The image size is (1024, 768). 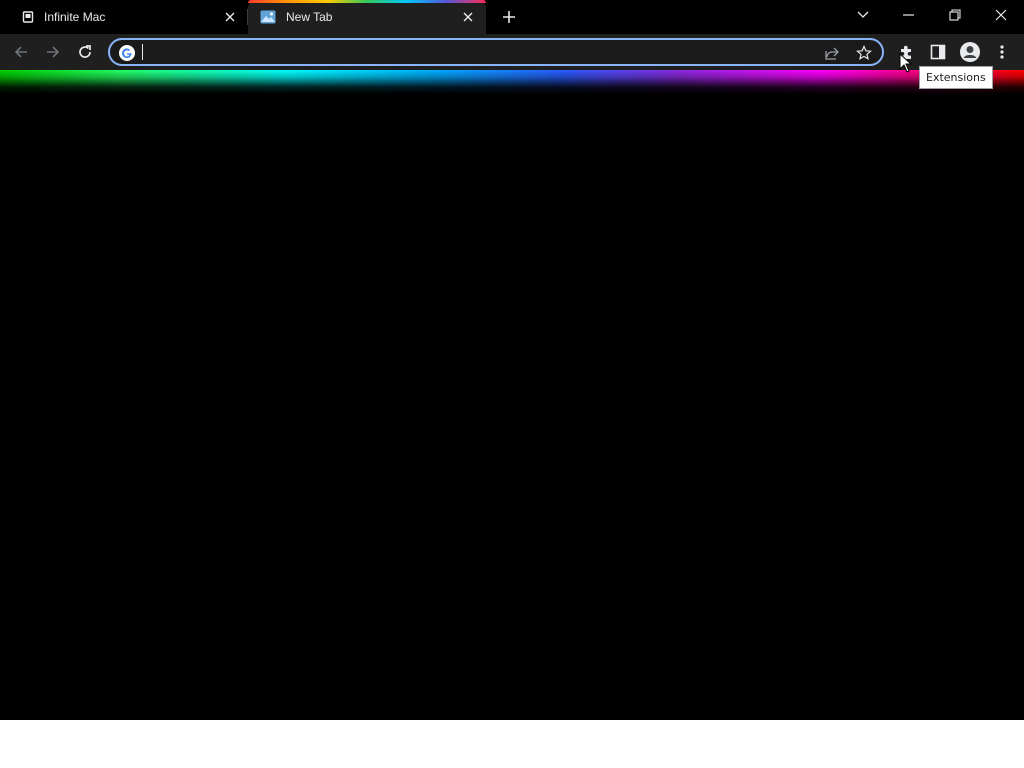 I want to click on back-button, so click(x=21, y=52).